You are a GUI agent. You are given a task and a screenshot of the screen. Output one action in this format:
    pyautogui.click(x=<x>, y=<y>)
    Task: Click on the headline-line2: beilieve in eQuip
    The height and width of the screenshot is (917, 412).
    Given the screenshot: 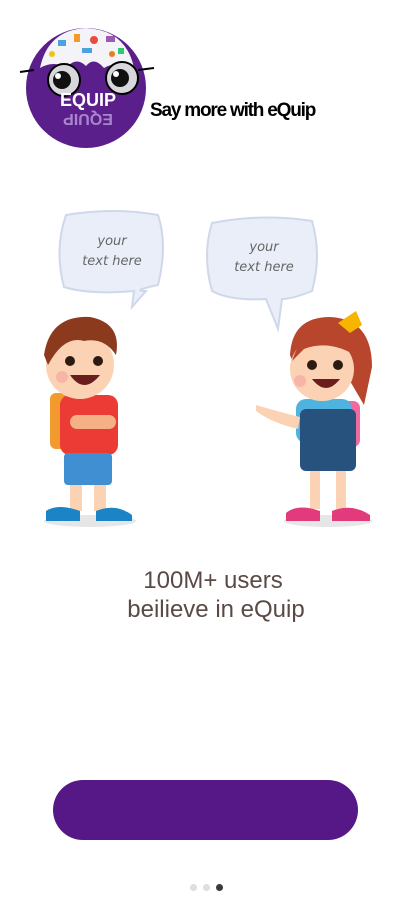 What is the action you would take?
    pyautogui.click(x=216, y=609)
    